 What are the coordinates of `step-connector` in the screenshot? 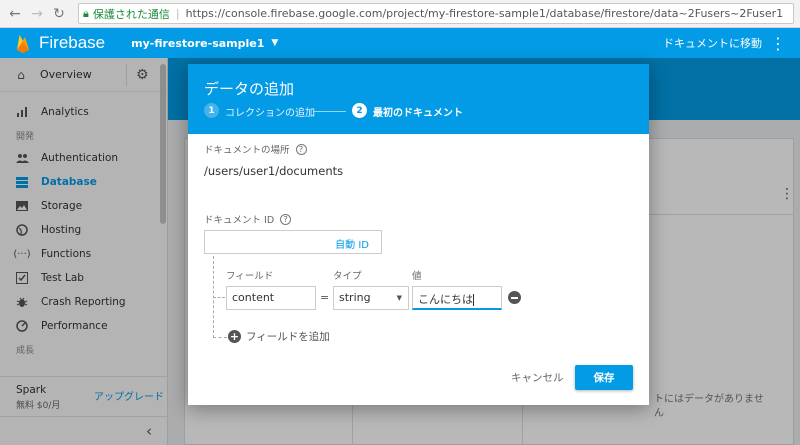 It's located at (330, 111).